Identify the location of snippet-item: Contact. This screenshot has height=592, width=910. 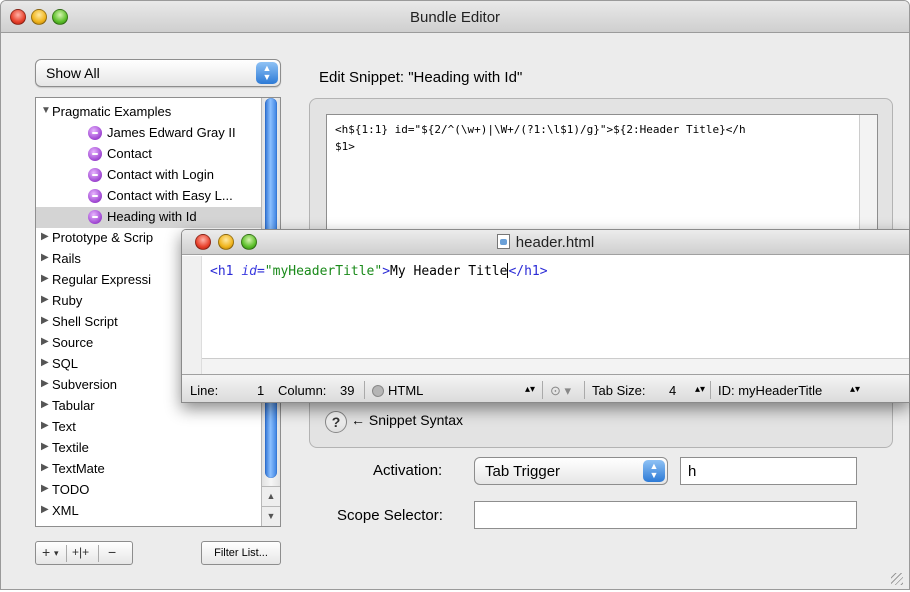
(149, 154).